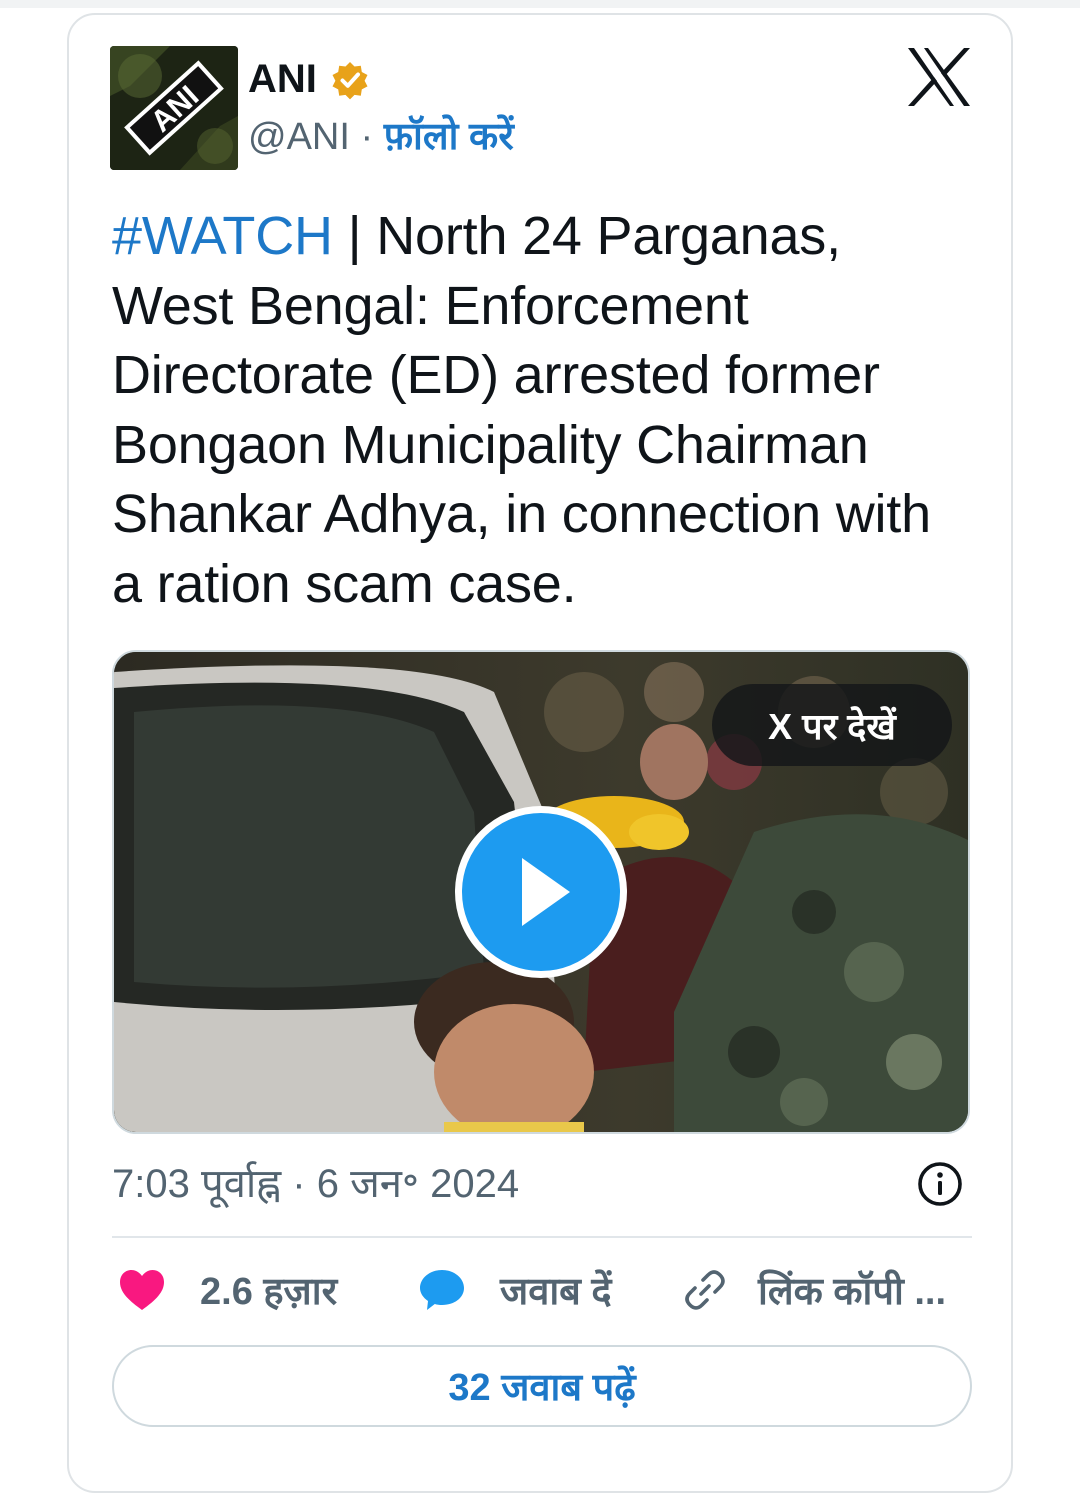 The image size is (1080, 1493). I want to click on avatar: ANI, so click(174, 108).